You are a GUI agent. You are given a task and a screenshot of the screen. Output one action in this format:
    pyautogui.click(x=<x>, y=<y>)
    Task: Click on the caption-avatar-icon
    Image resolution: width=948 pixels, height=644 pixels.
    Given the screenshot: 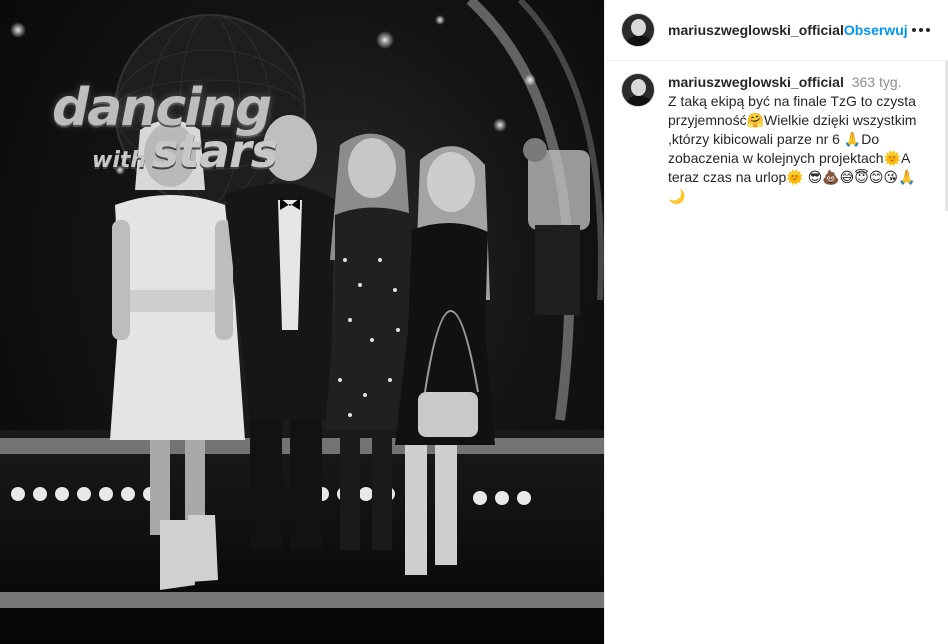 What is the action you would take?
    pyautogui.click(x=638, y=90)
    